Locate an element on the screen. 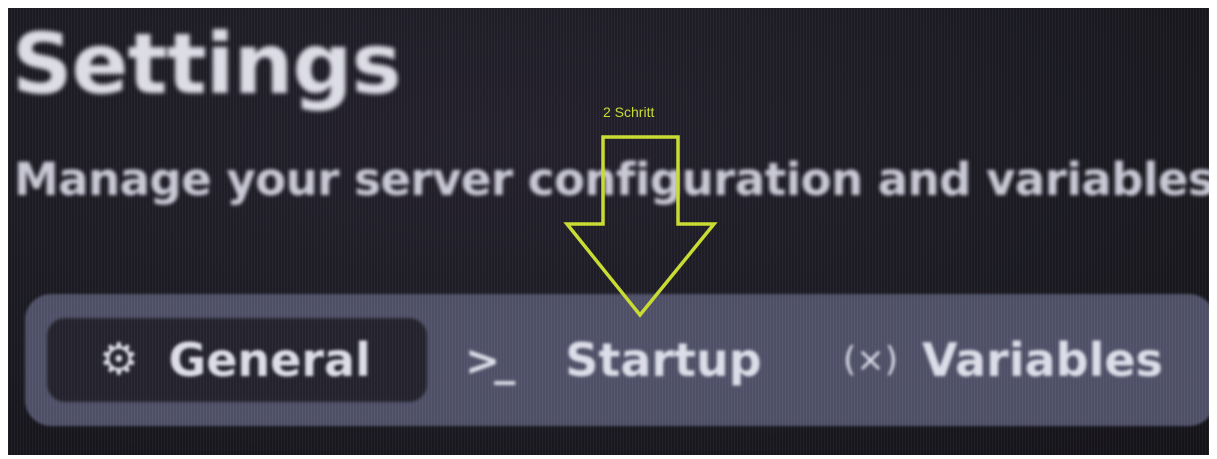  tab-startup-label: Startup is located at coordinates (663, 360).